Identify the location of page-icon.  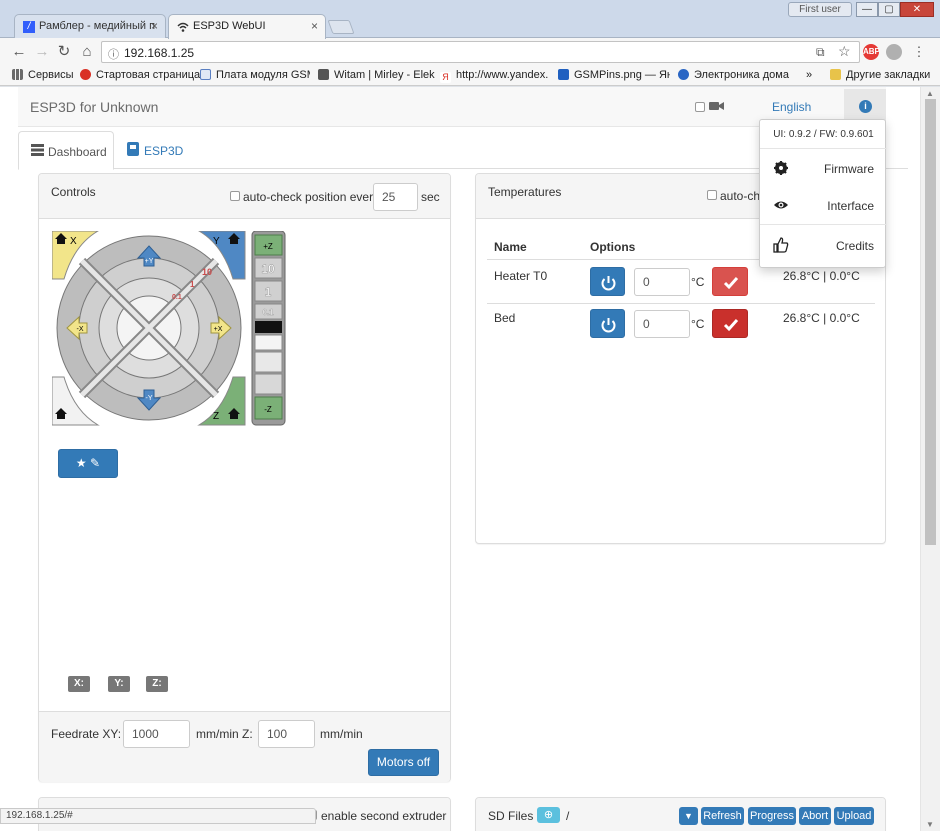
(205, 74).